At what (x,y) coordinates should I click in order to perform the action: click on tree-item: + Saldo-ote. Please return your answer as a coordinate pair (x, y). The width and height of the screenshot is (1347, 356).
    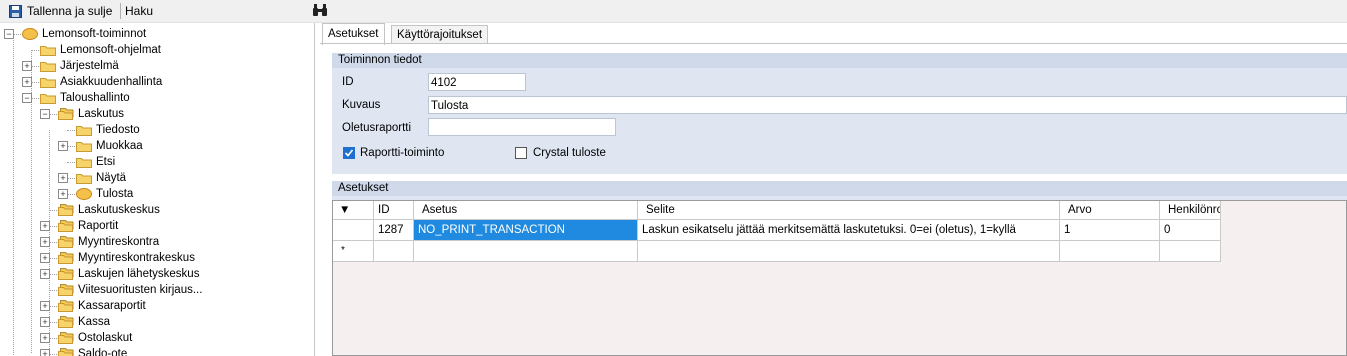
    Looking at the image, I should click on (177, 351).